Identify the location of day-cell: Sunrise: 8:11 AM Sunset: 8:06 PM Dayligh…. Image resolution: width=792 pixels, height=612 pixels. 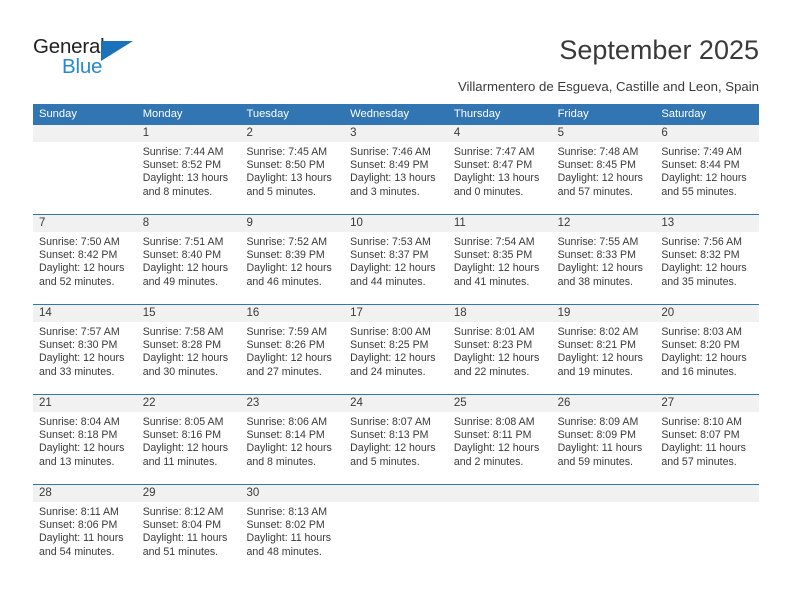
(85, 538).